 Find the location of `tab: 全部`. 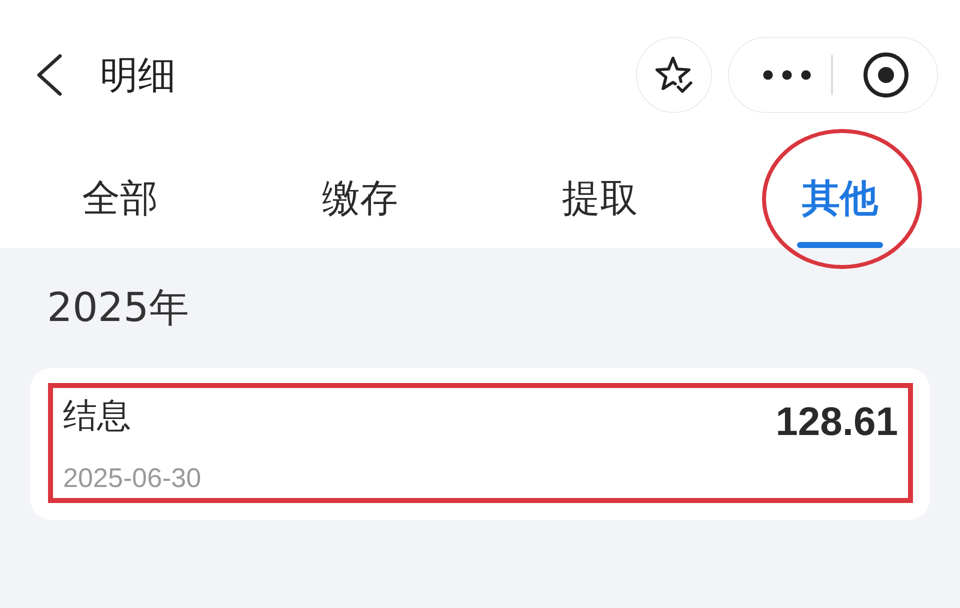

tab: 全部 is located at coordinates (120, 199).